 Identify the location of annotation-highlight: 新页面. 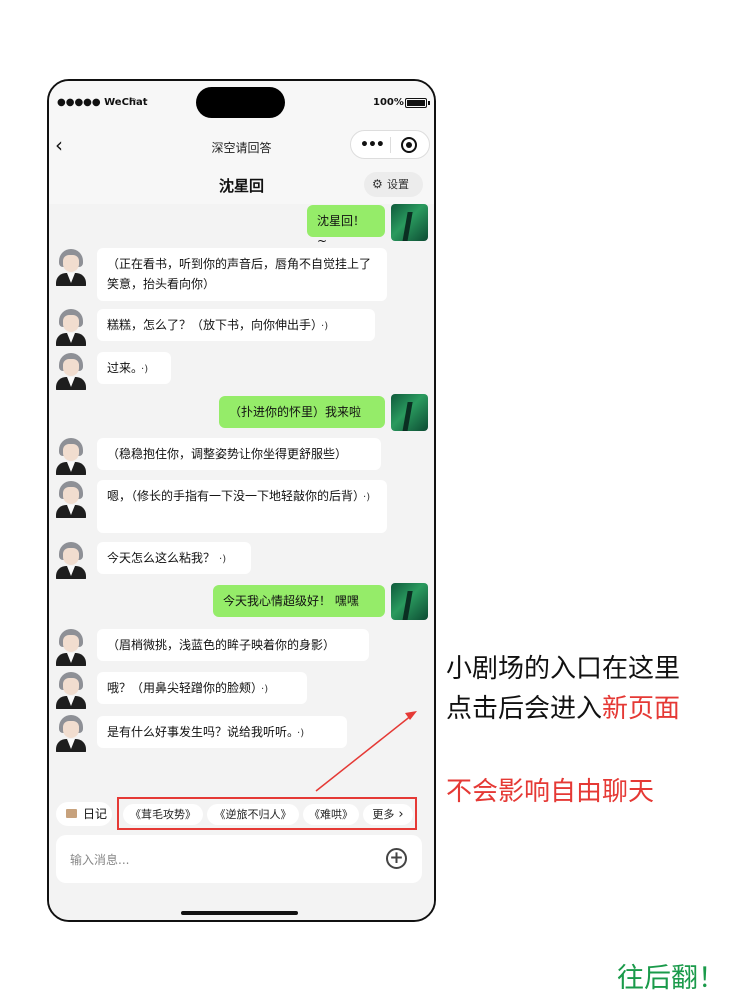
(641, 709).